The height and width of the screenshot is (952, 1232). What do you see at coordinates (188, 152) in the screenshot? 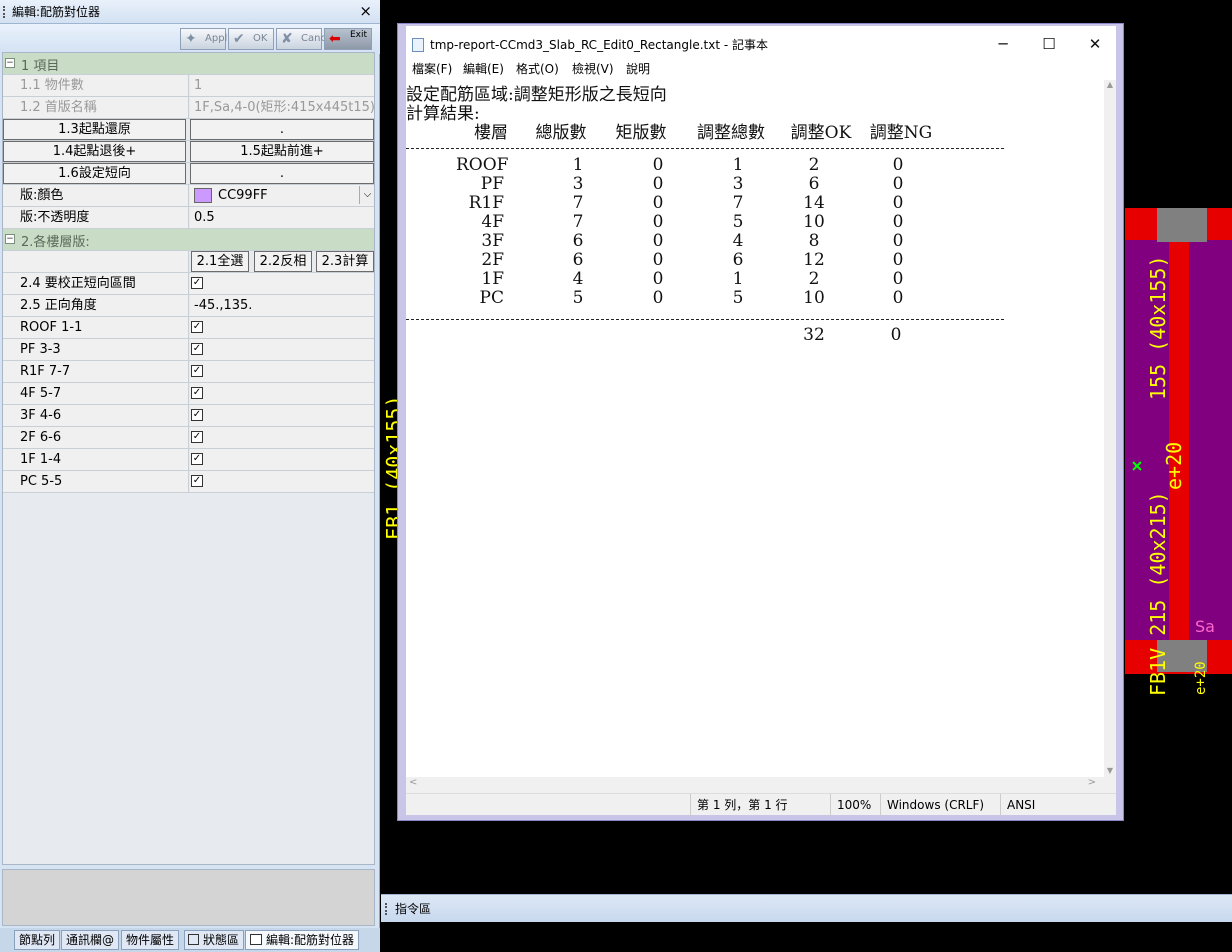
I see `button-row-2: 1.4起點退後+ 1.5起點前進+` at bounding box center [188, 152].